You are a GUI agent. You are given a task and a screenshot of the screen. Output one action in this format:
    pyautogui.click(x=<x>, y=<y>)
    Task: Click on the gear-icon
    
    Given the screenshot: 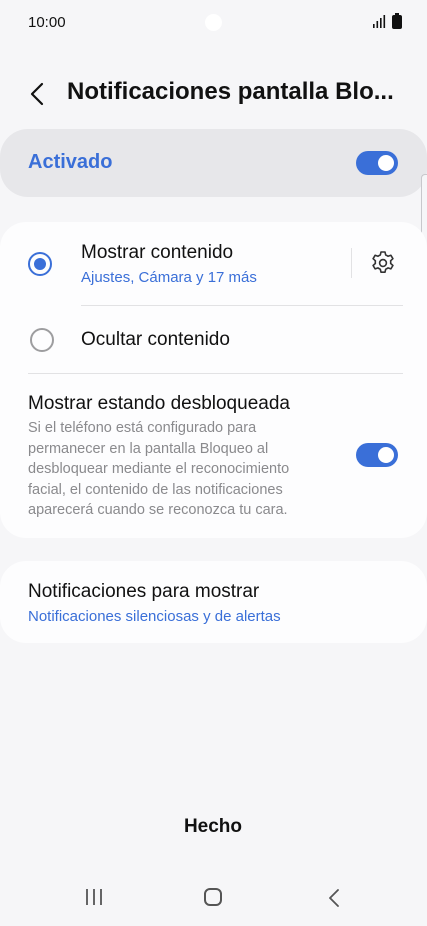 What is the action you would take?
    pyautogui.click(x=383, y=263)
    